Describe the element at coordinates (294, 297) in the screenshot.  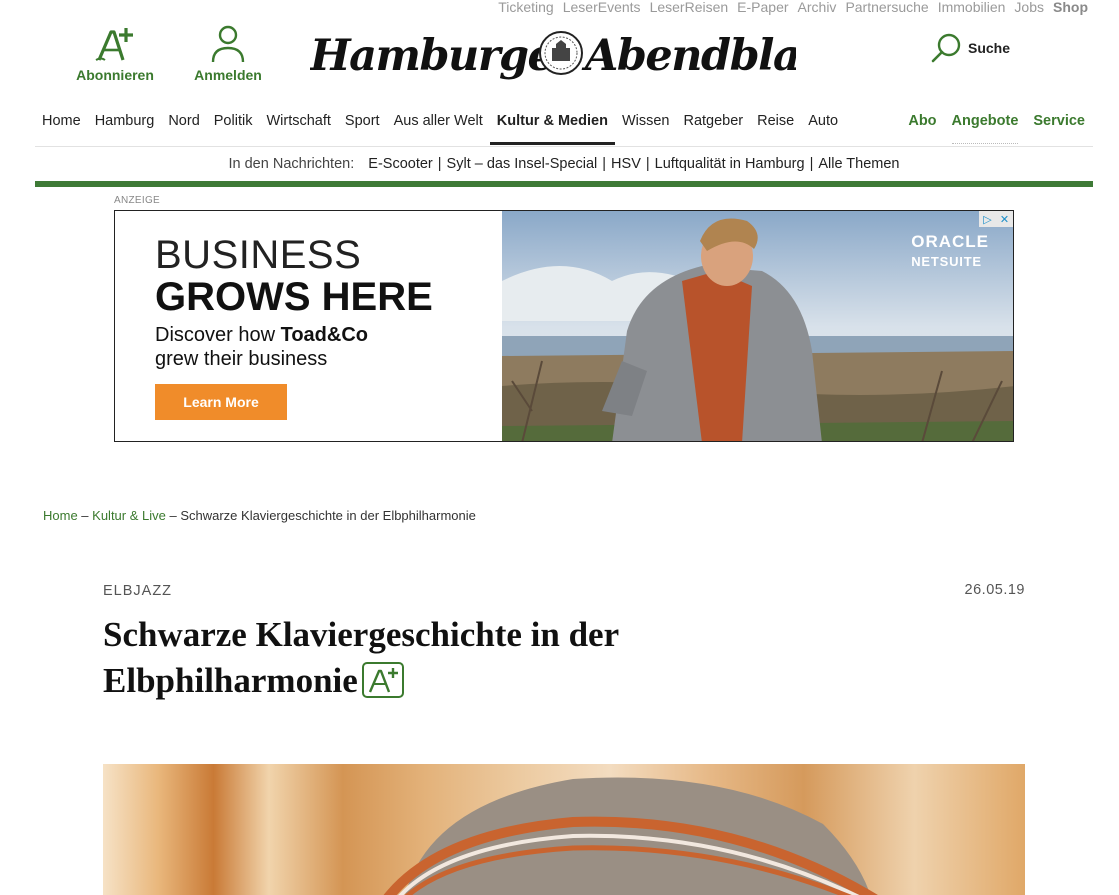
I see `ad-headline-2: GROWS HERE` at that location.